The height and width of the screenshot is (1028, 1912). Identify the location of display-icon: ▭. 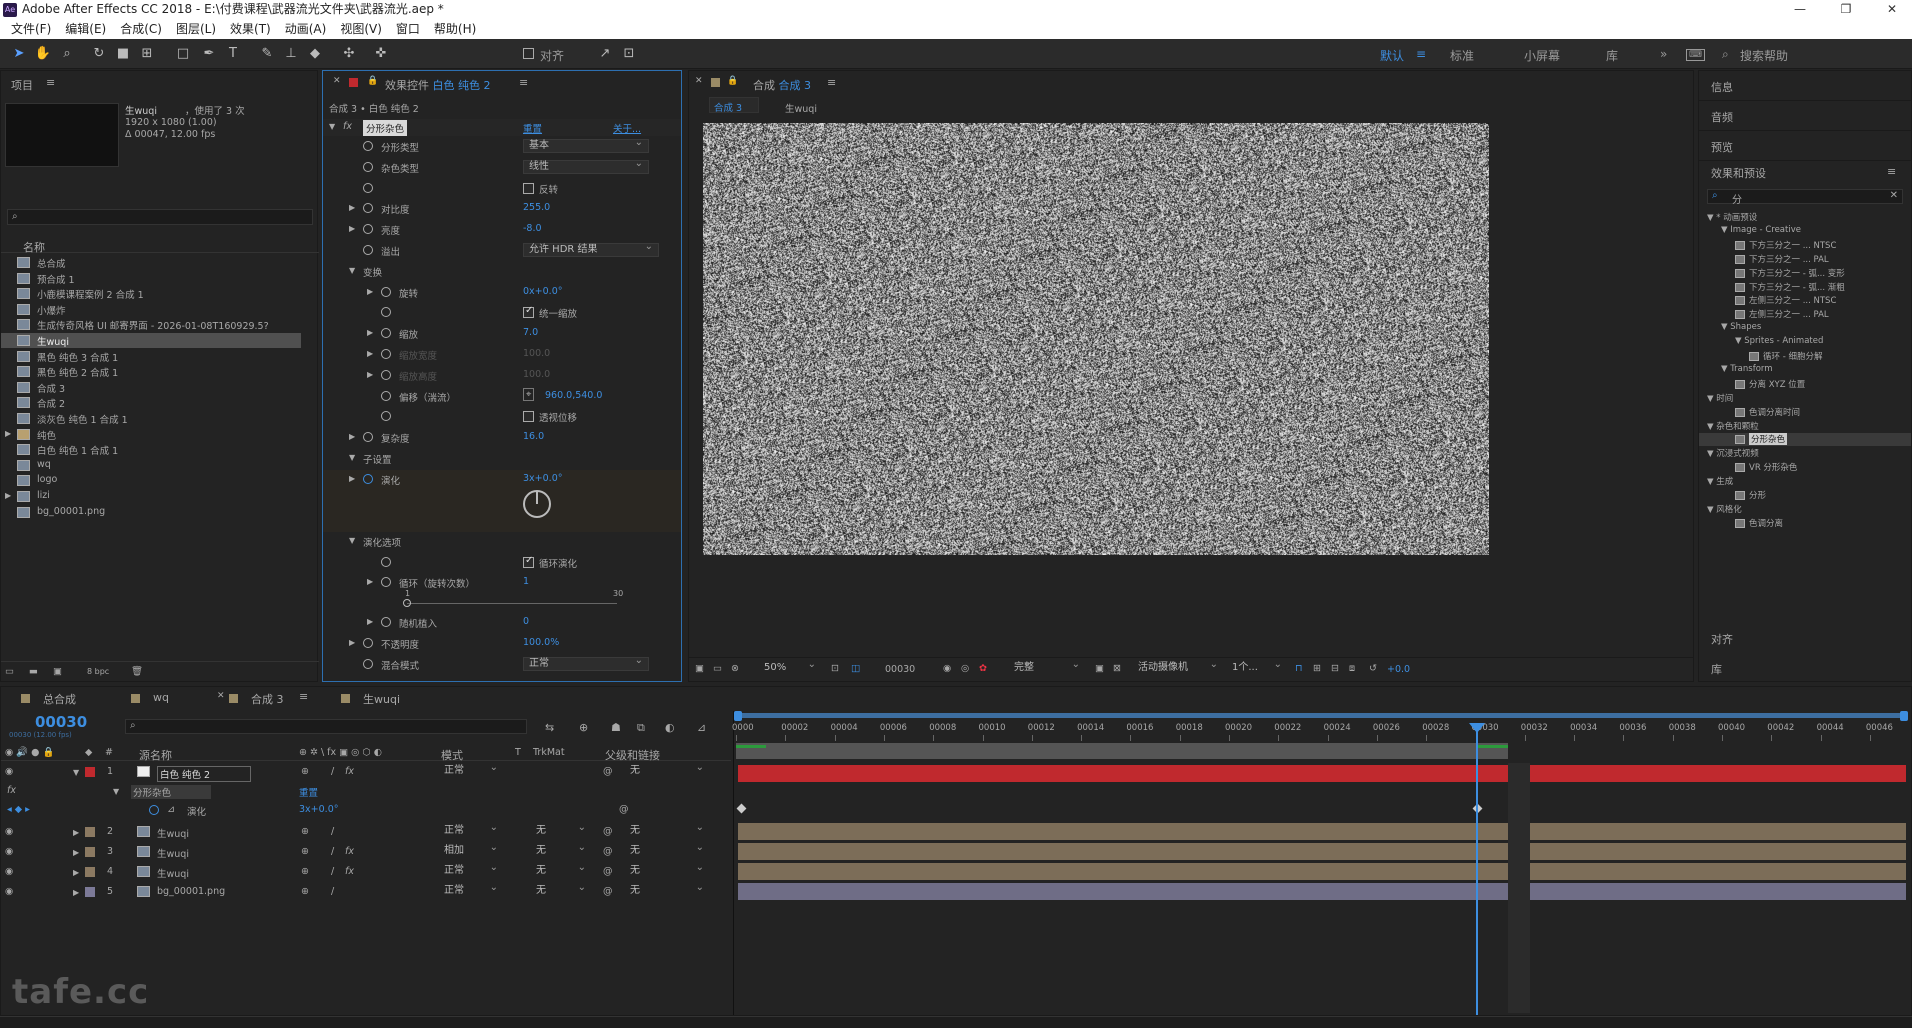
(717, 668).